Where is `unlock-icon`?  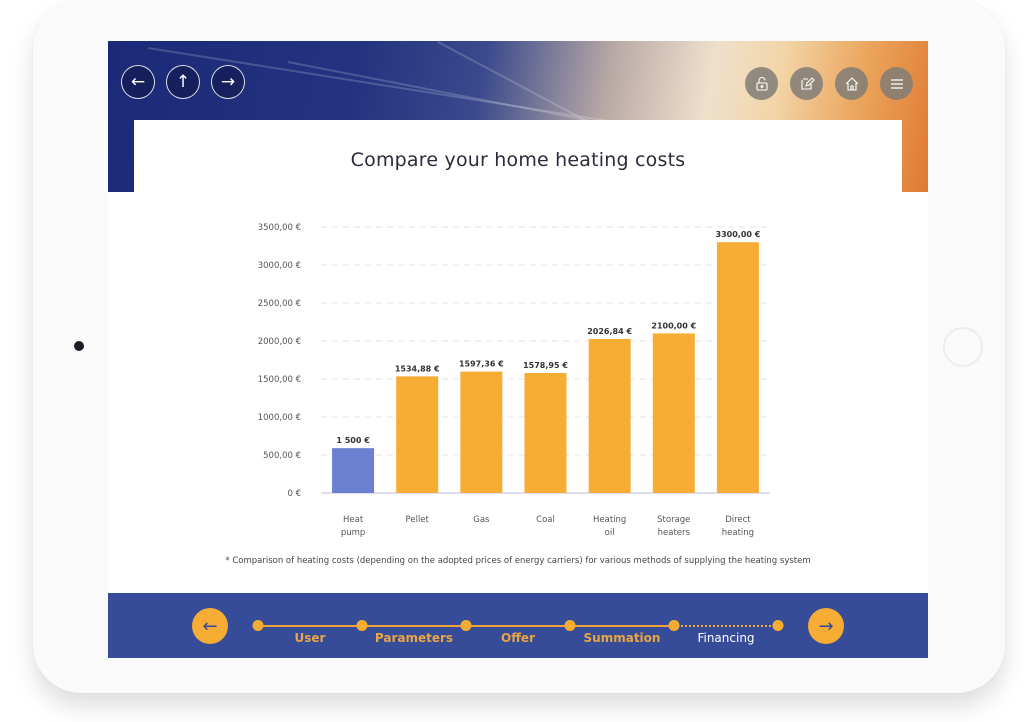
unlock-icon is located at coordinates (761, 83).